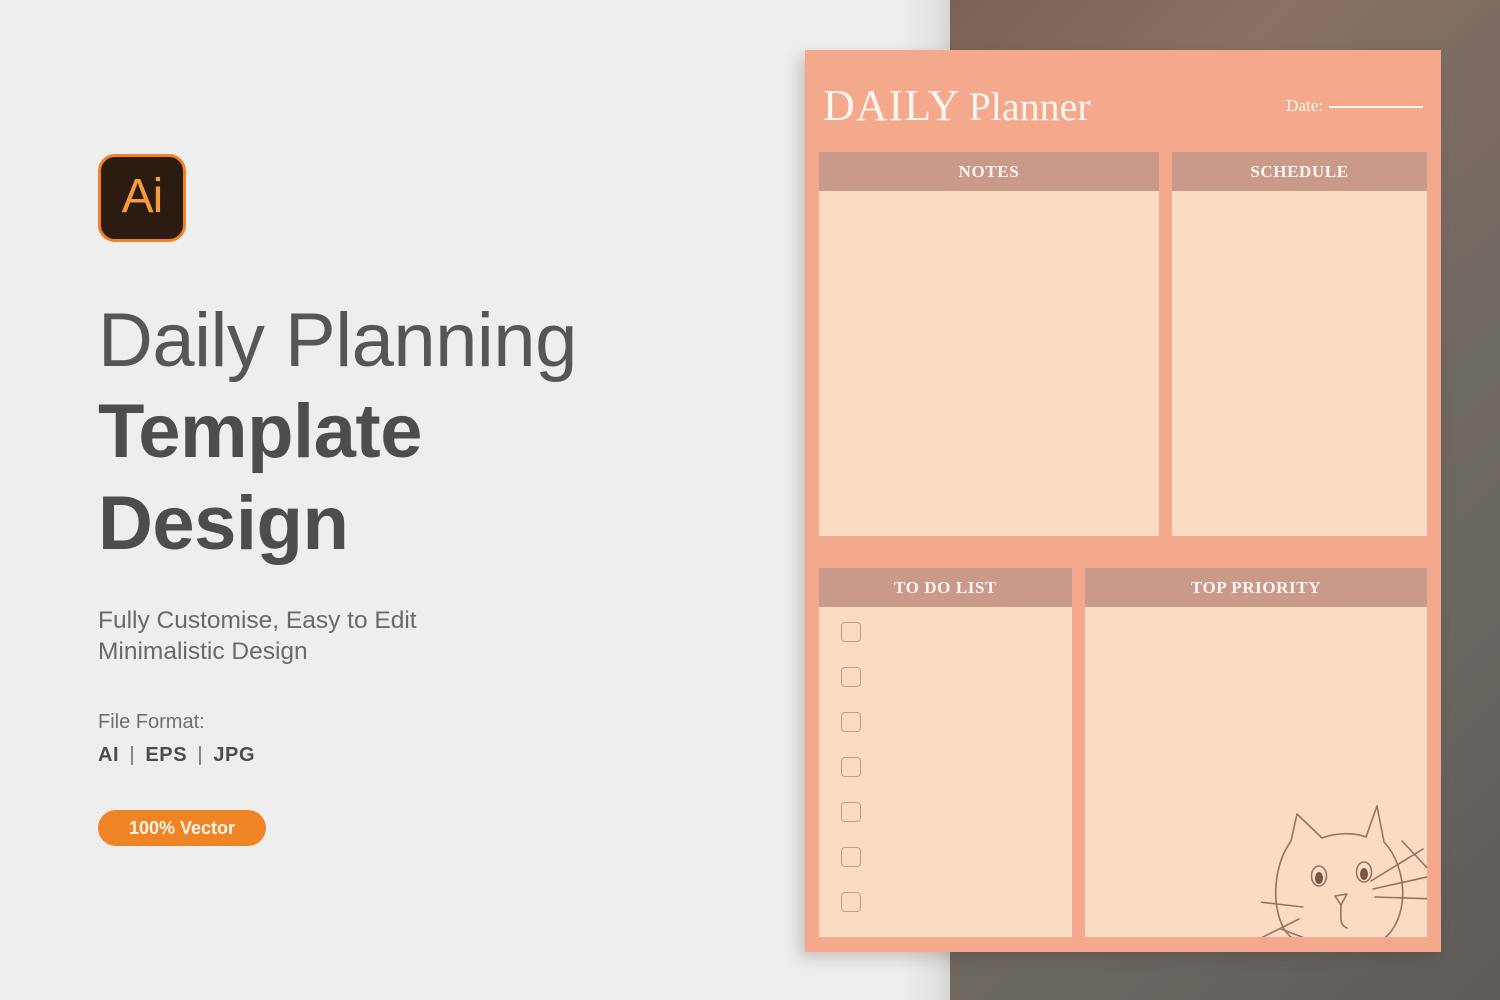  Describe the element at coordinates (448, 433) in the screenshot. I see `page-title: Daily Planning Template Design` at that location.